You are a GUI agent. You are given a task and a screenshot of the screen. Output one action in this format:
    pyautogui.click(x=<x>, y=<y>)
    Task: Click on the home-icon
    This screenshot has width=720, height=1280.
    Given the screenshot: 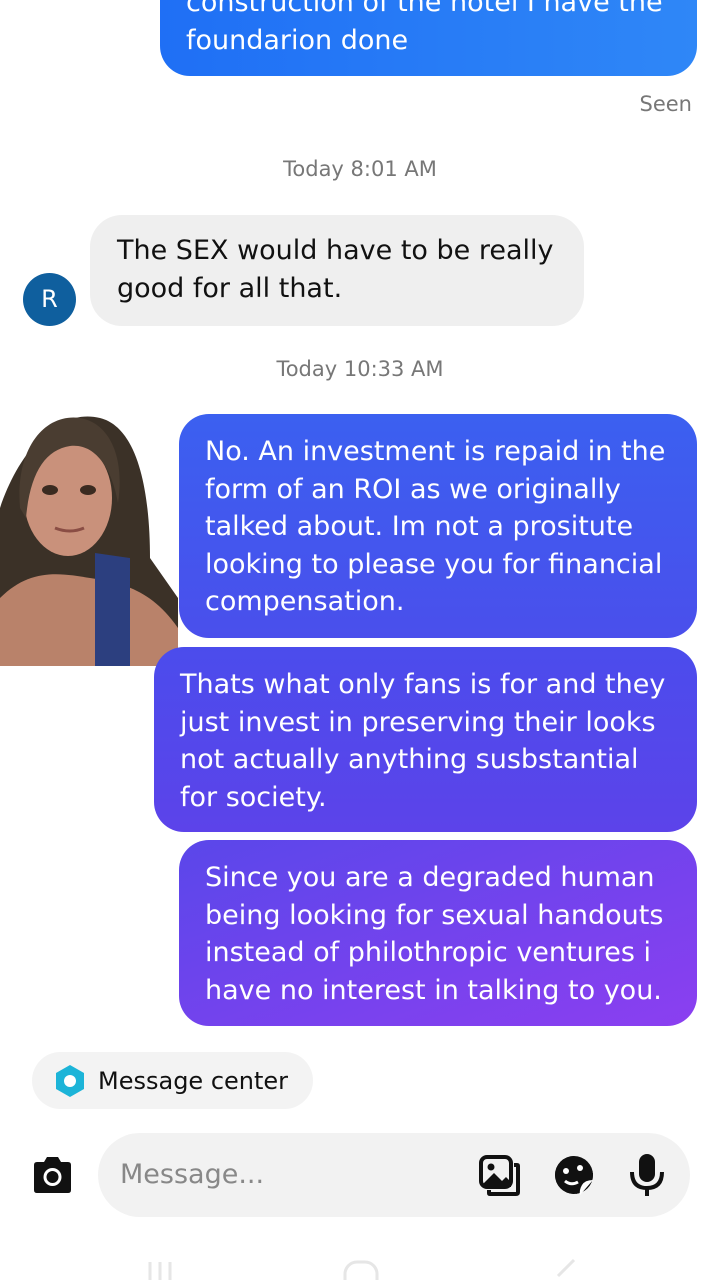 What is the action you would take?
    pyautogui.click(x=361, y=1268)
    